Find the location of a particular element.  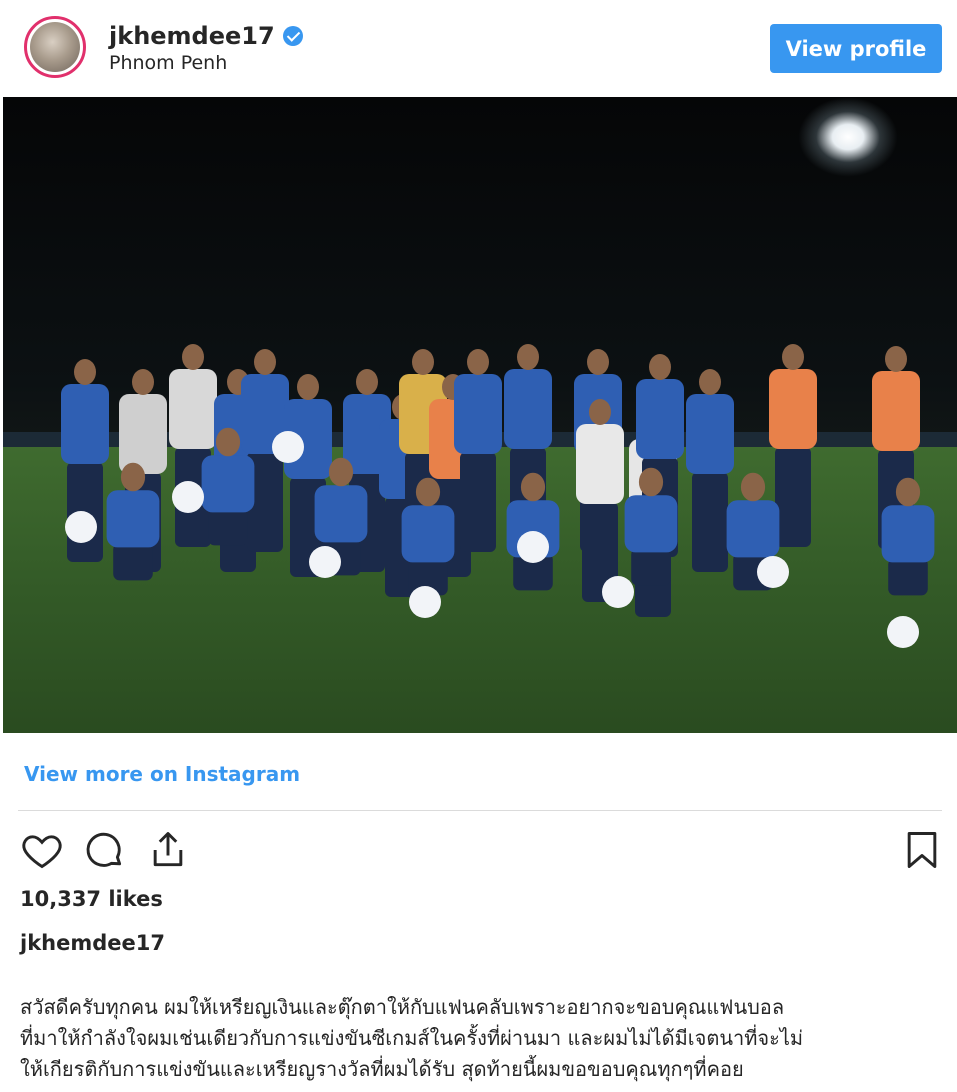

view-more-link: View more on Instagram is located at coordinates (162, 774).